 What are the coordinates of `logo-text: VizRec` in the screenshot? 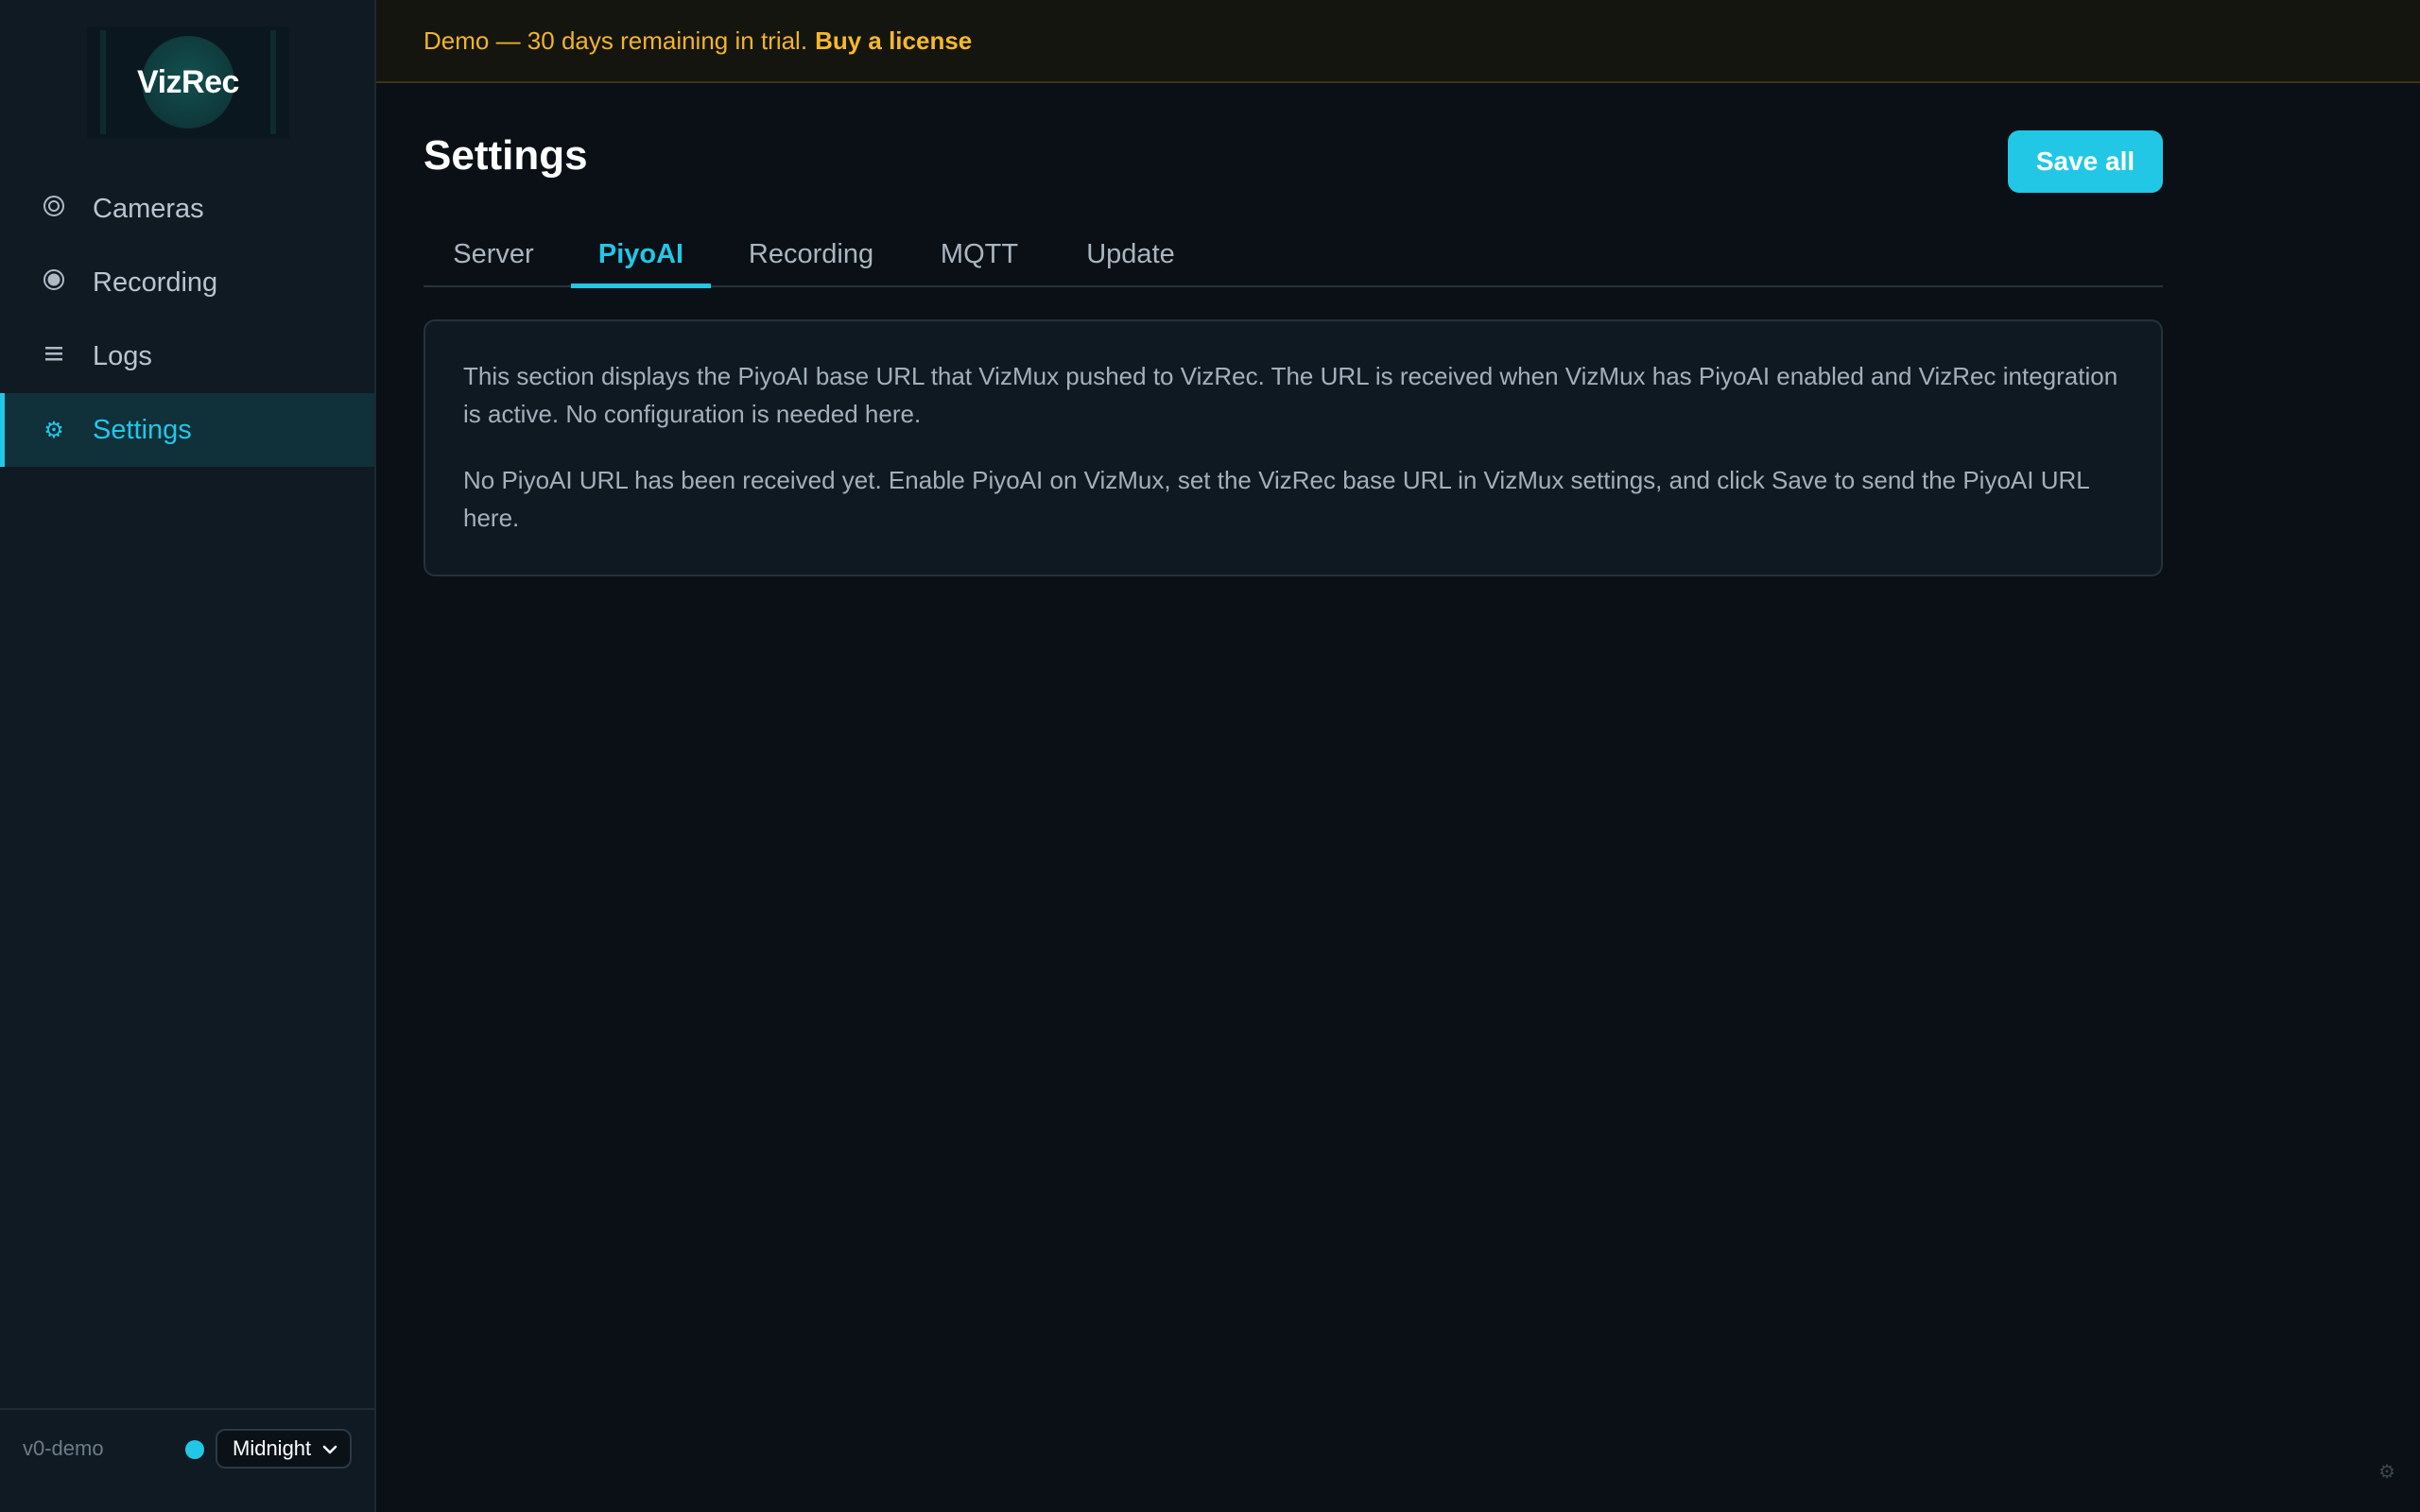 It's located at (188, 82).